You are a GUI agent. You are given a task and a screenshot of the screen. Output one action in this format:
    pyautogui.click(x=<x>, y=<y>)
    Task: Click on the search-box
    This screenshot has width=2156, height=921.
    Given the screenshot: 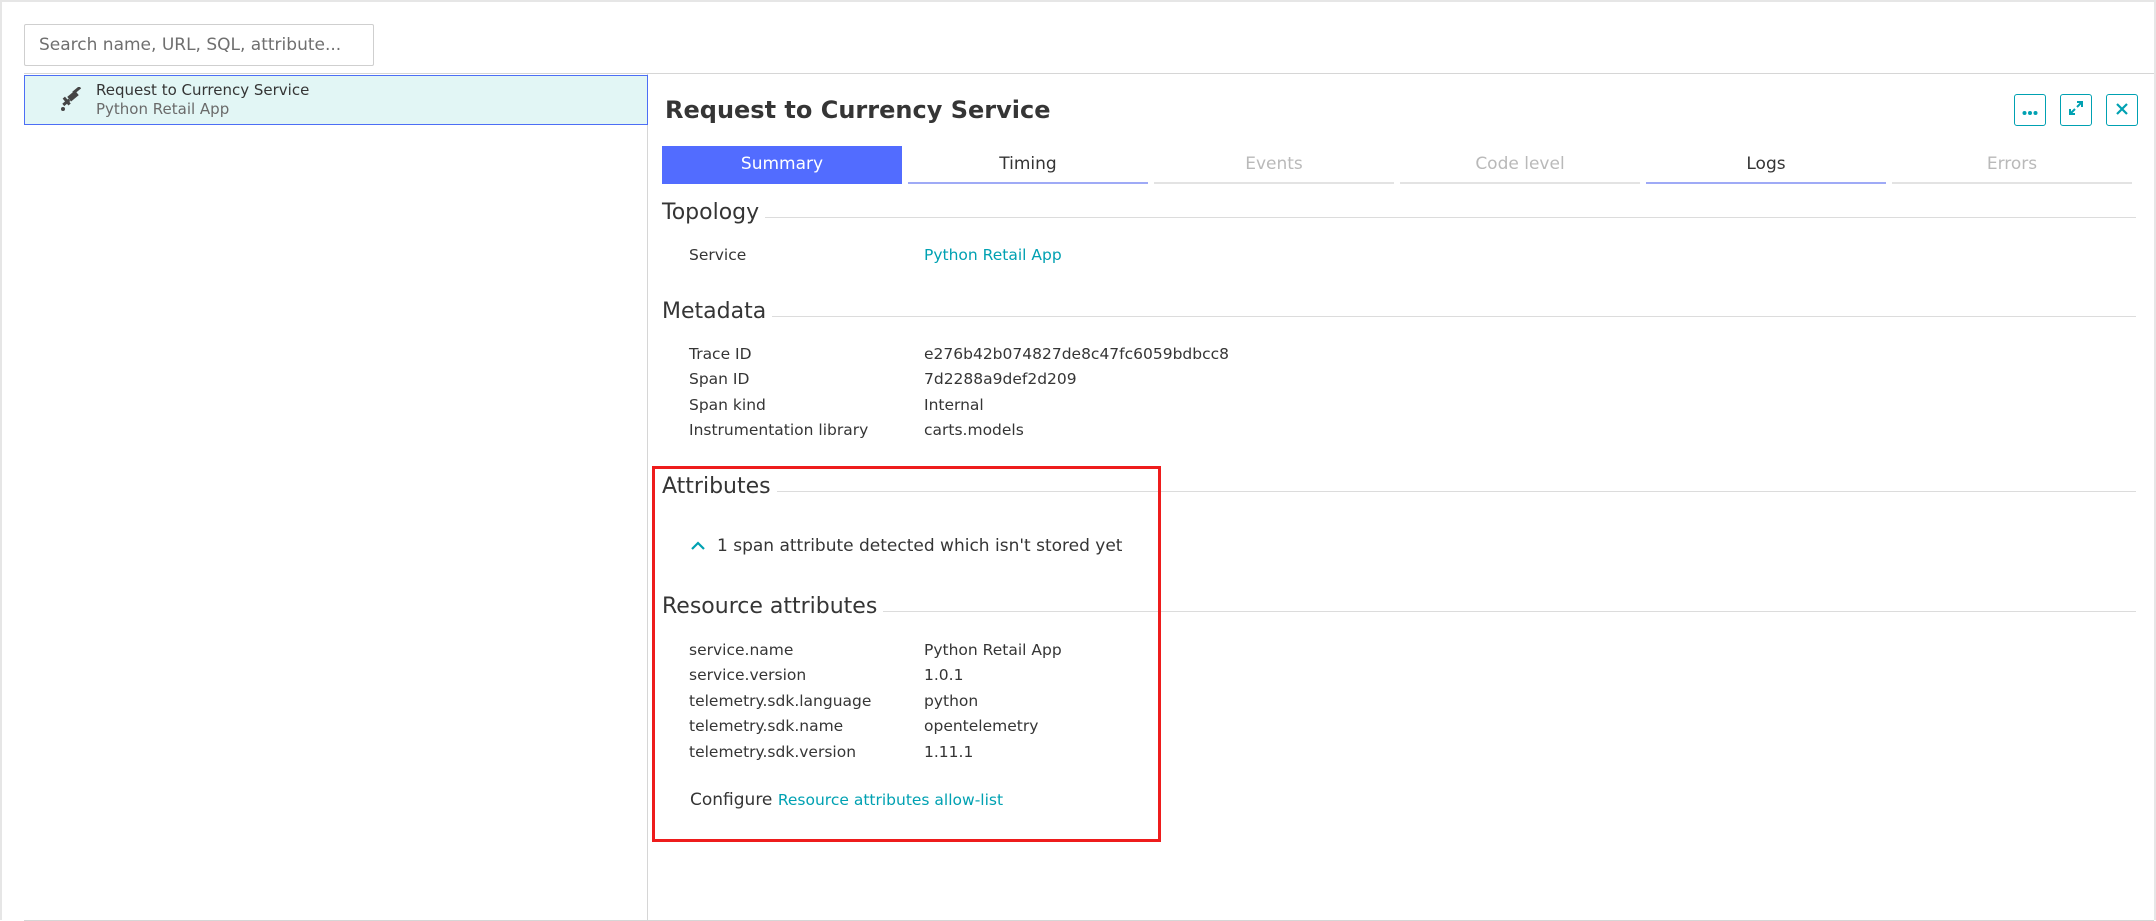 What is the action you would take?
    pyautogui.click(x=199, y=45)
    